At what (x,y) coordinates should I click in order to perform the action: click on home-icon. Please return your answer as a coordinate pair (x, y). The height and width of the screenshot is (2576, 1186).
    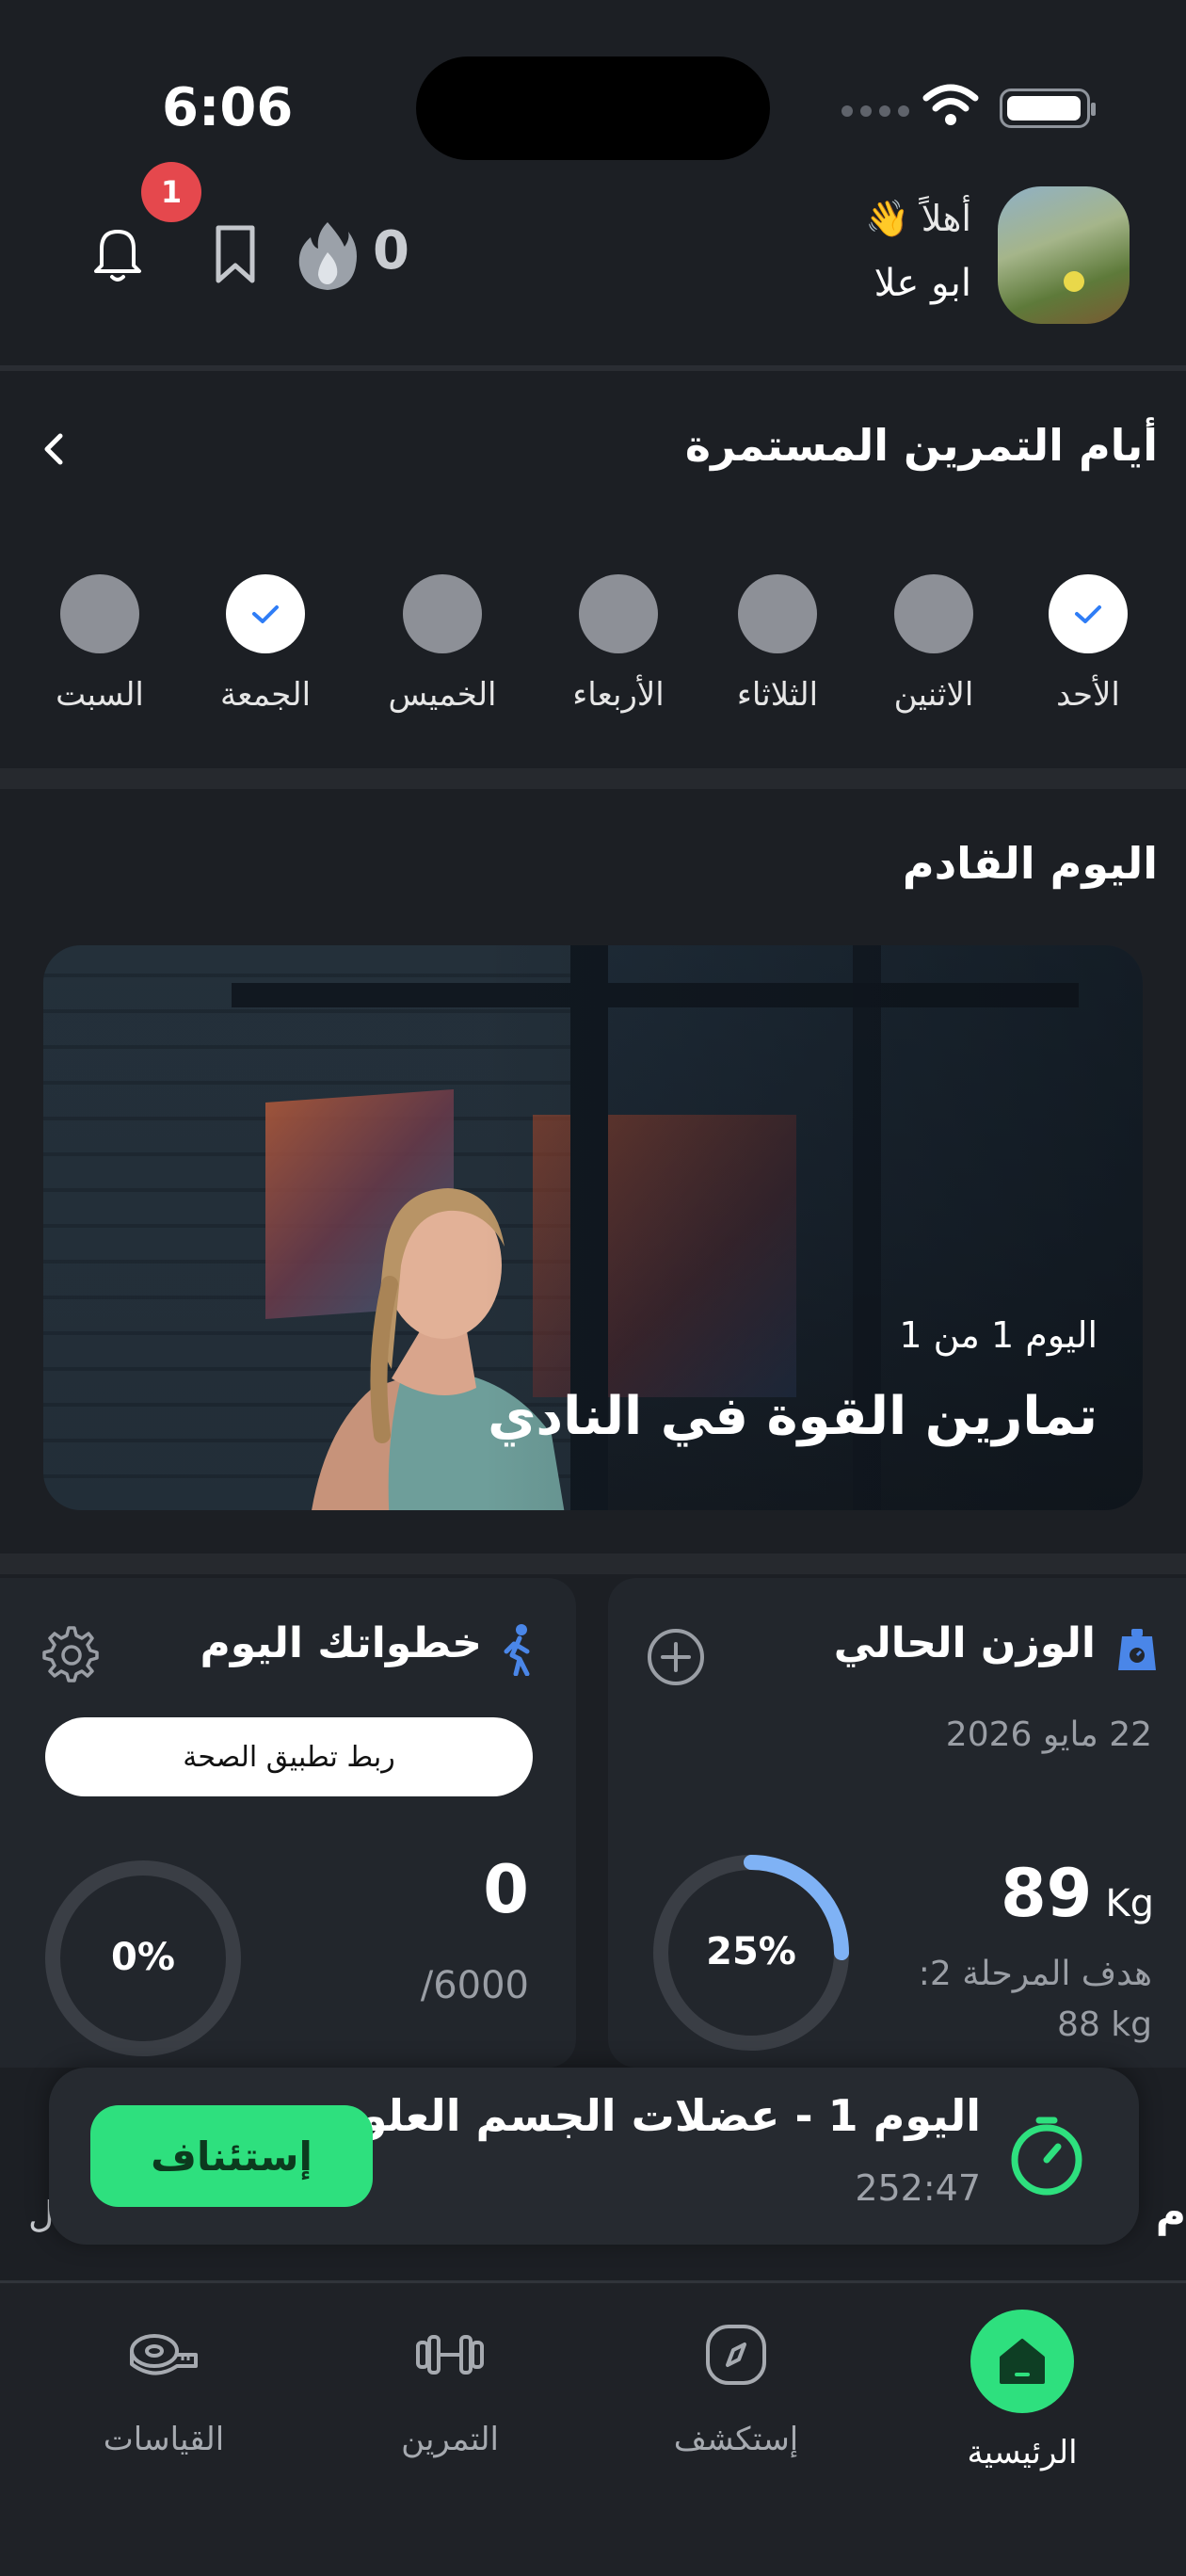
    Looking at the image, I should click on (1022, 2361).